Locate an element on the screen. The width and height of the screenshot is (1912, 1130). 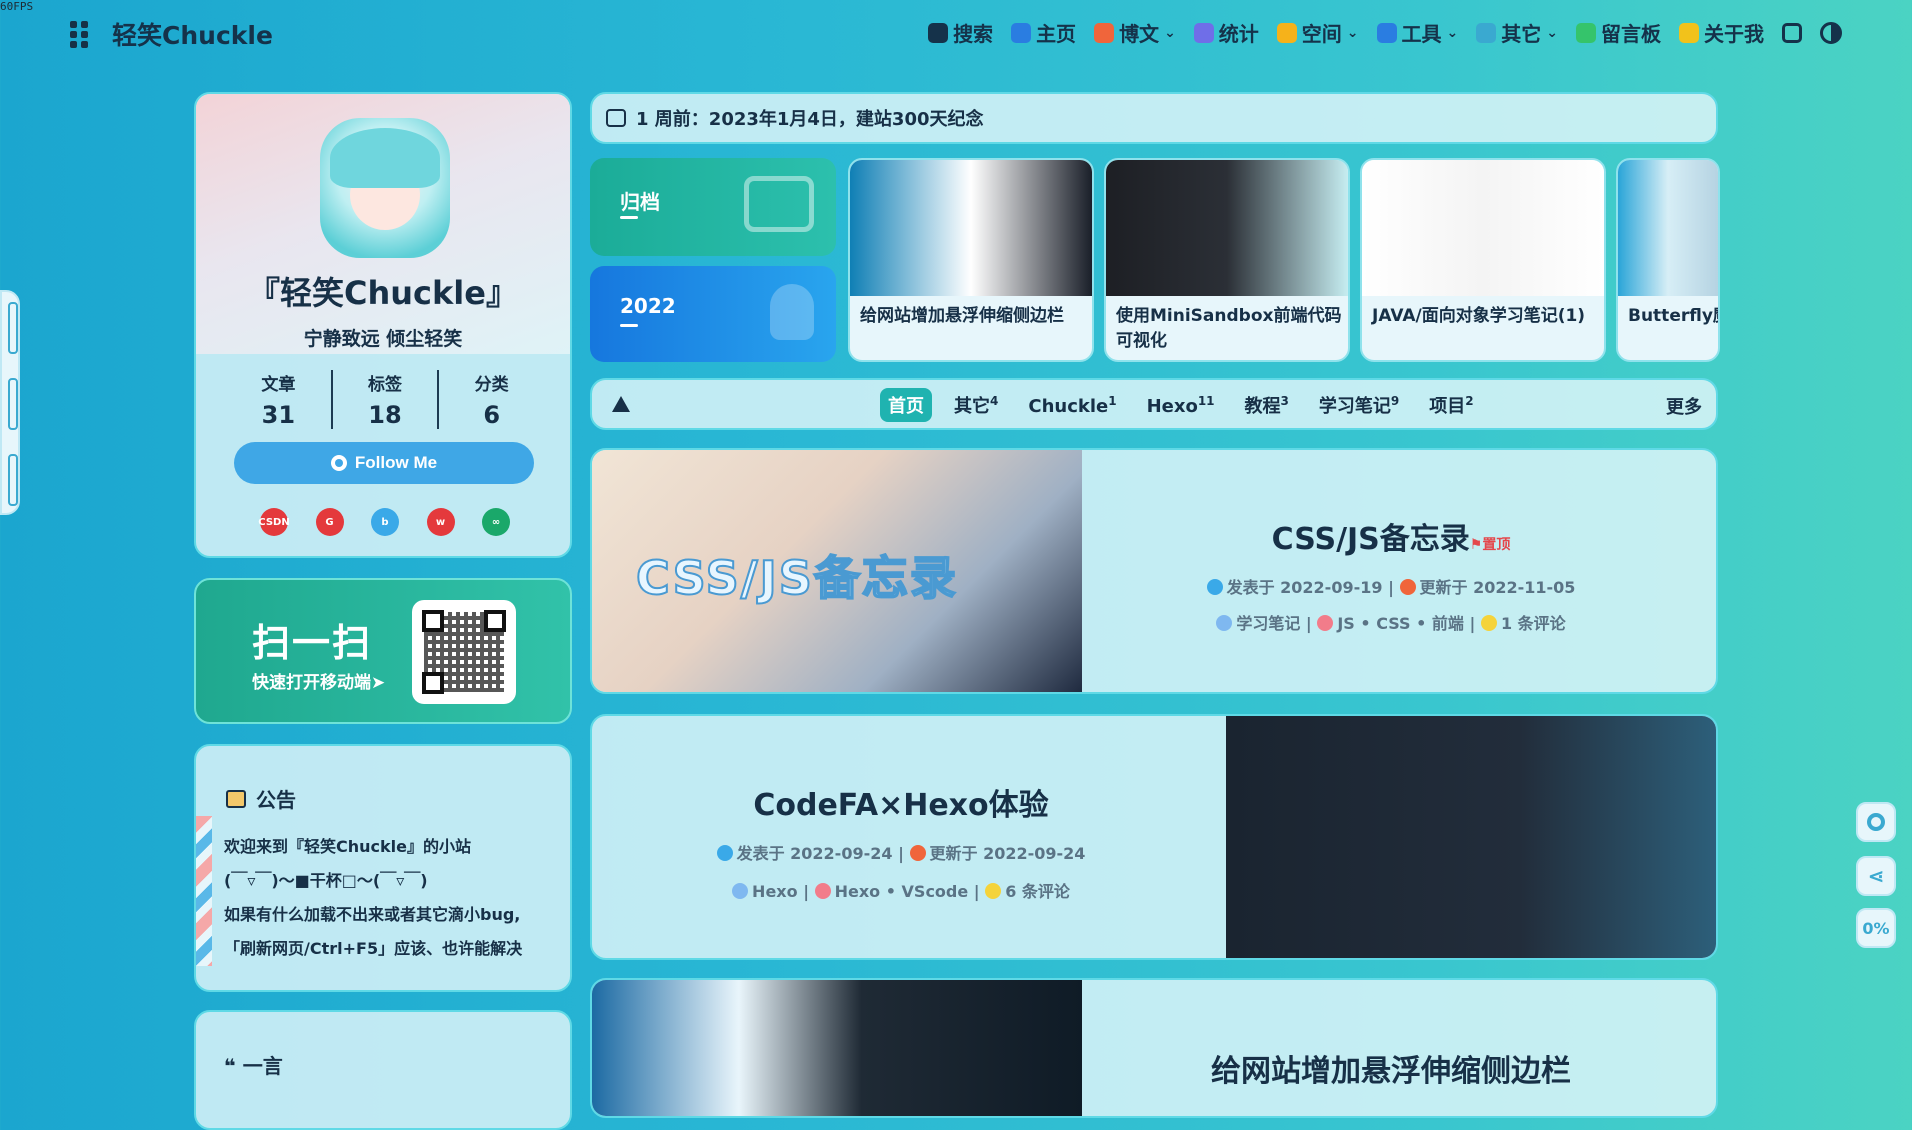
recent-post-card: Butterfly魔 is located at coordinates (1668, 260).